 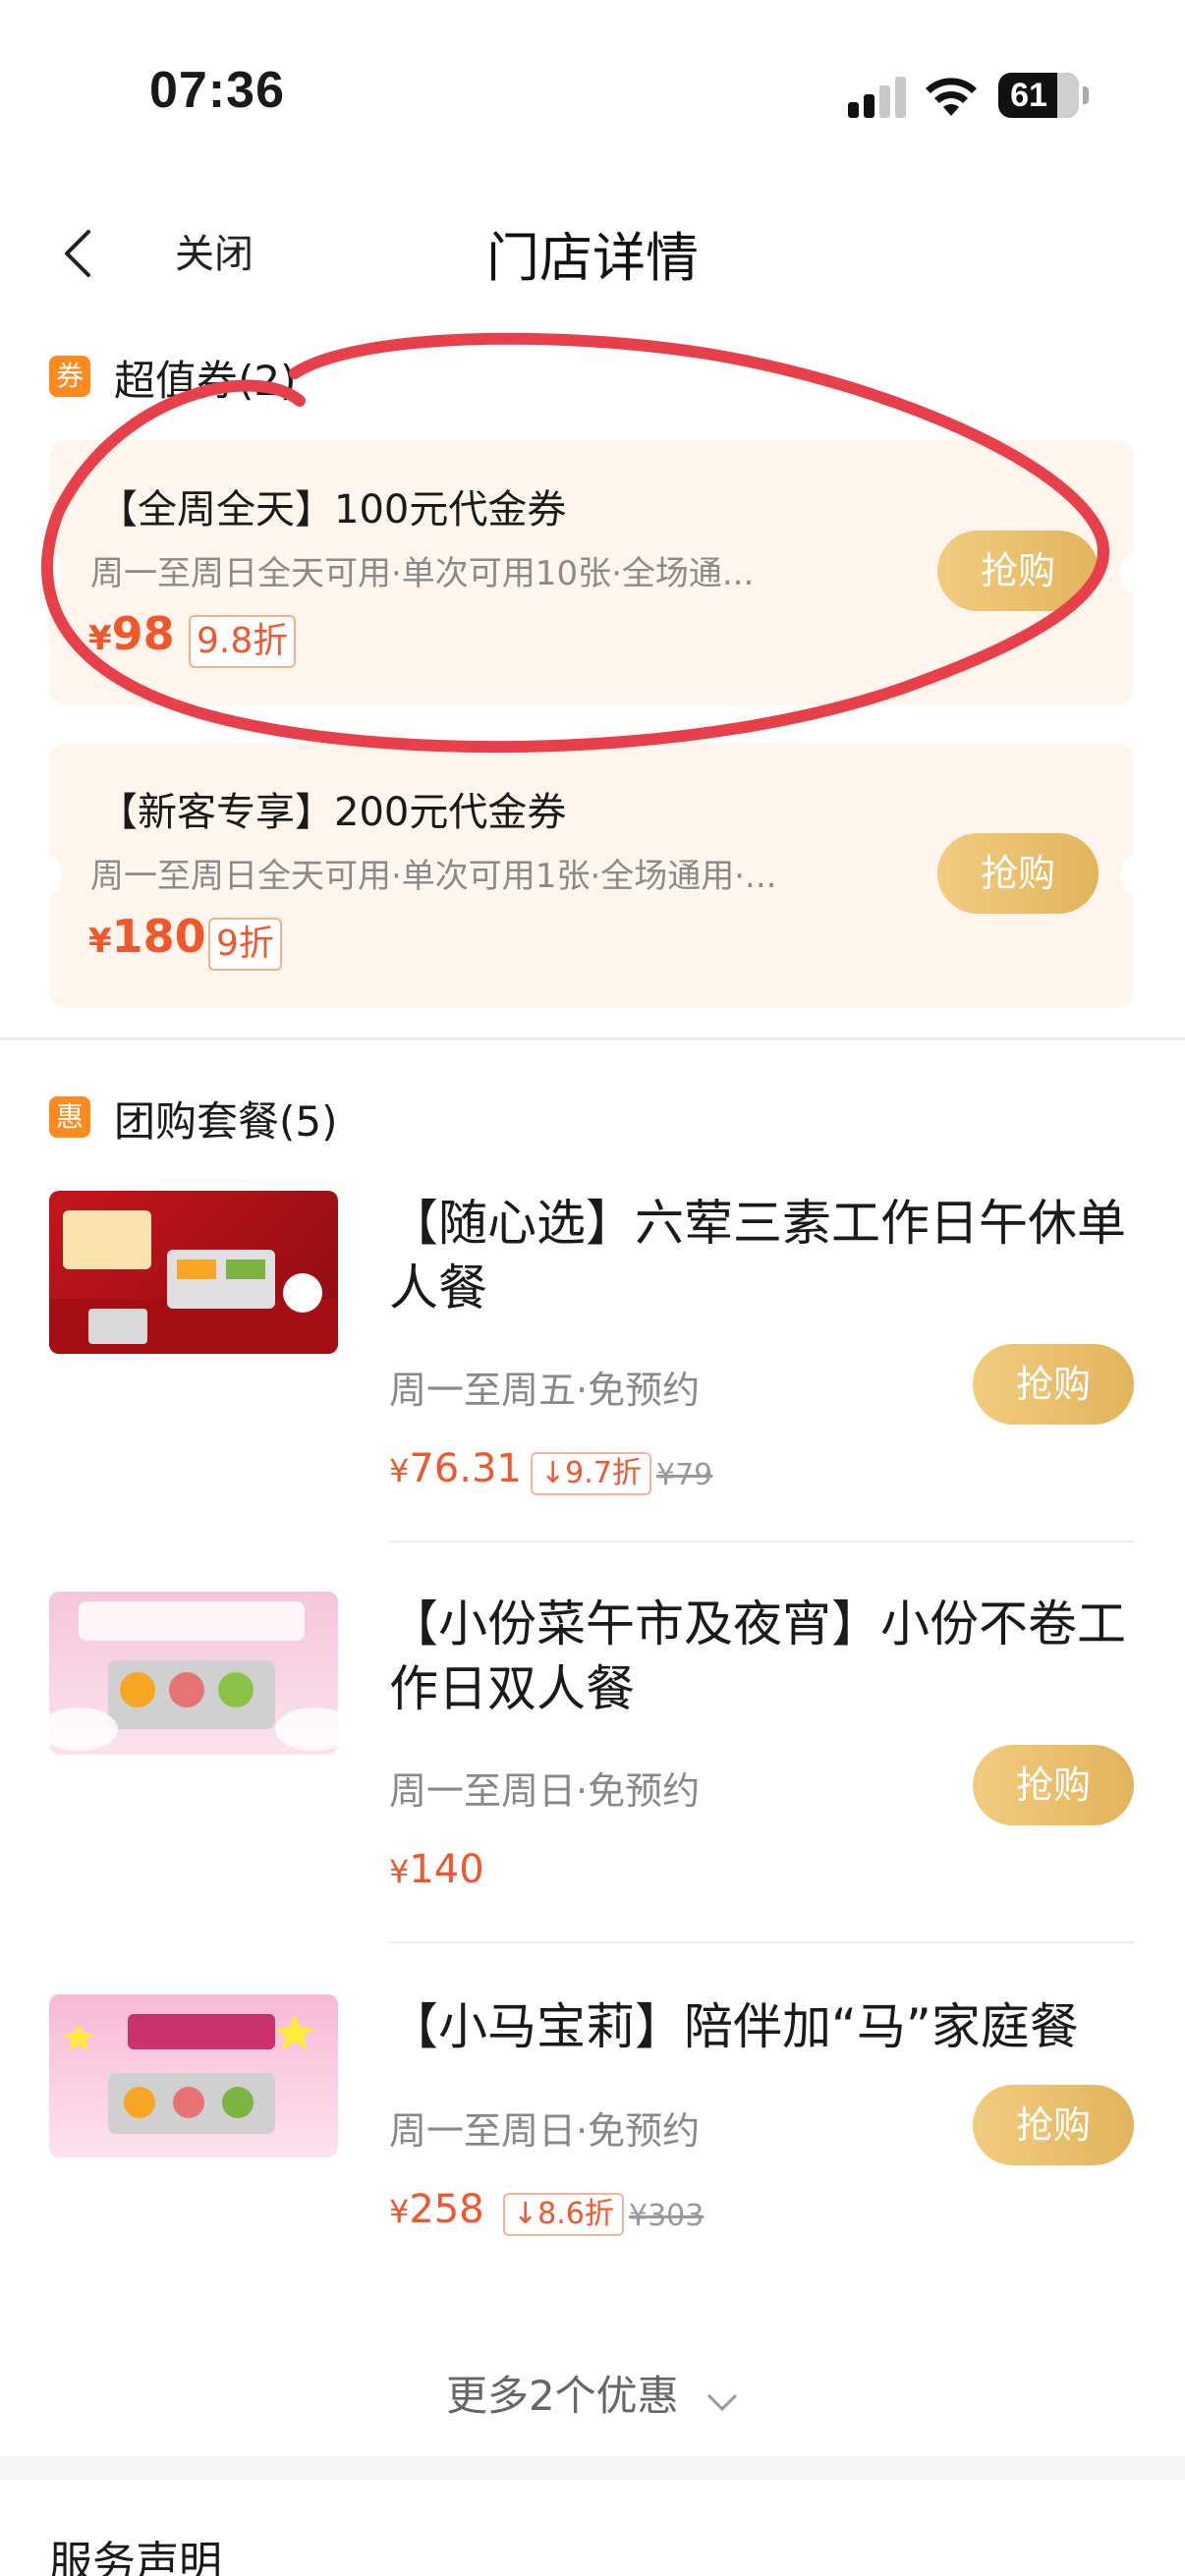 I want to click on vouchers-section-title: 超值券(2), so click(x=206, y=381).